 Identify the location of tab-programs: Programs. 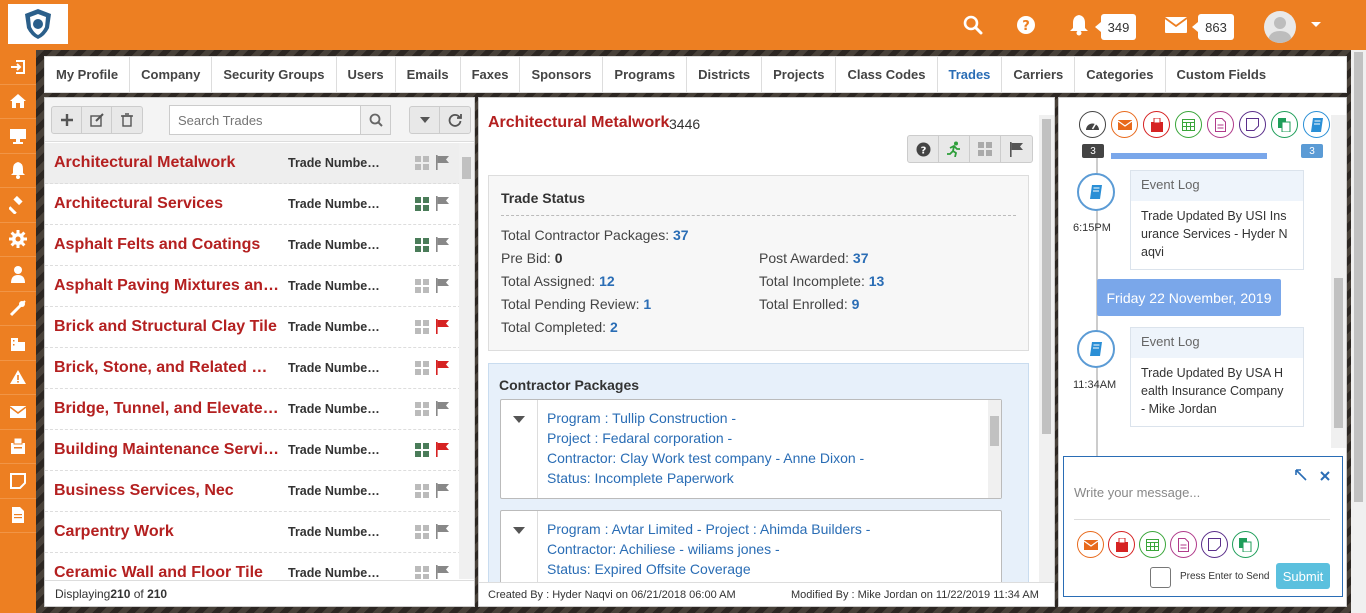
(645, 74).